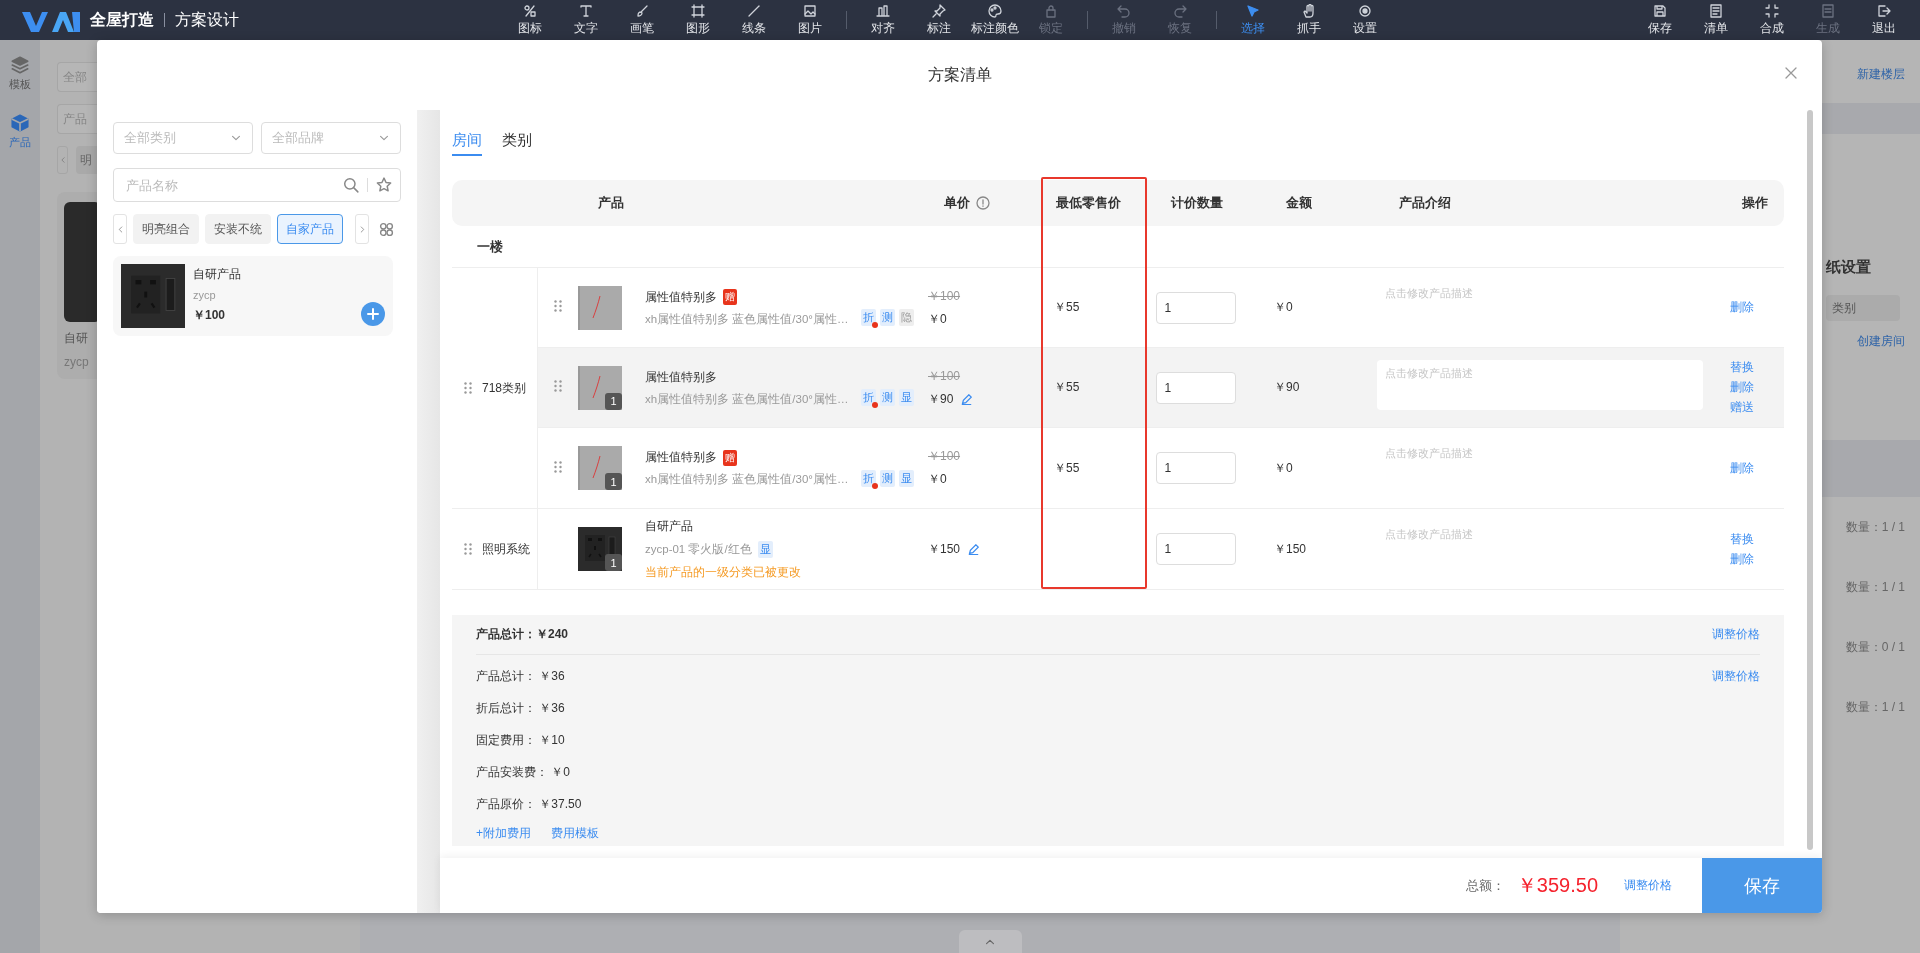  I want to click on toolbar-button: 保存, so click(1660, 20).